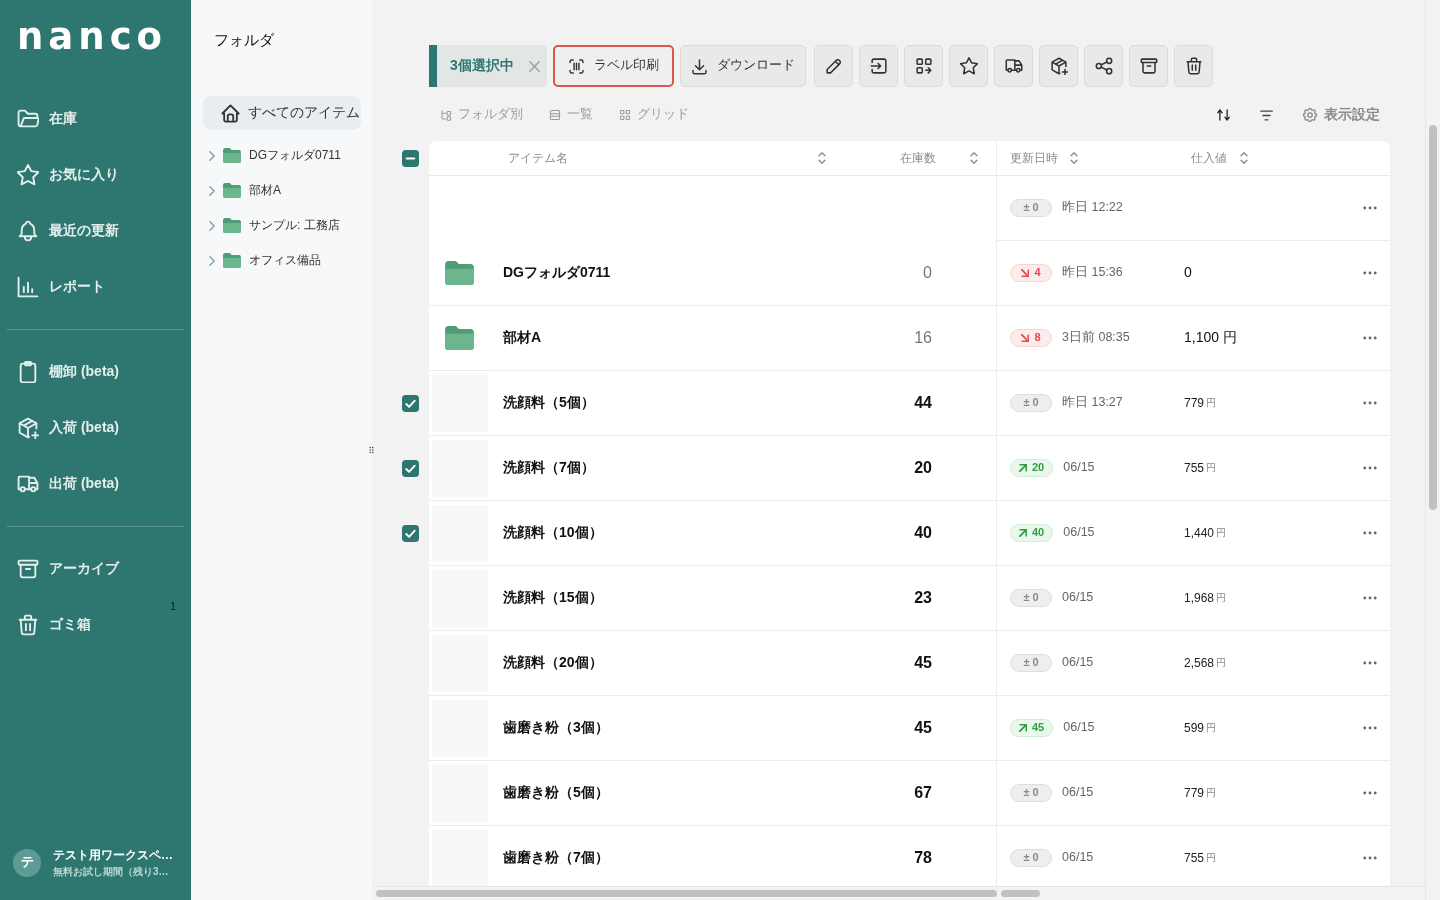 This screenshot has width=1440, height=900. I want to click on item-name: DGフォルダ0711, so click(557, 273).